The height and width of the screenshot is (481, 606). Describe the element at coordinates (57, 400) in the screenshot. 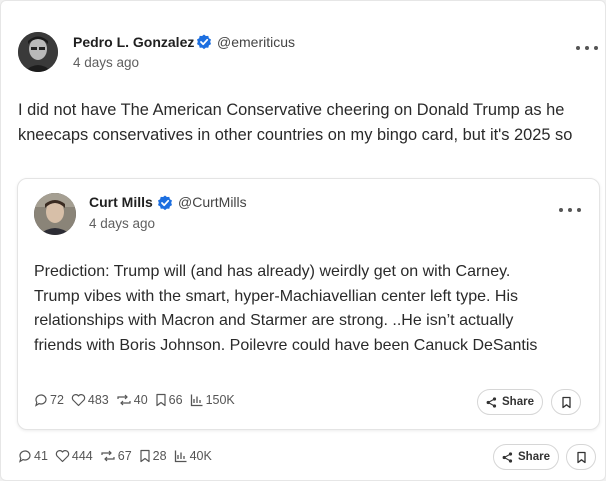

I see `reply-count: 72` at that location.